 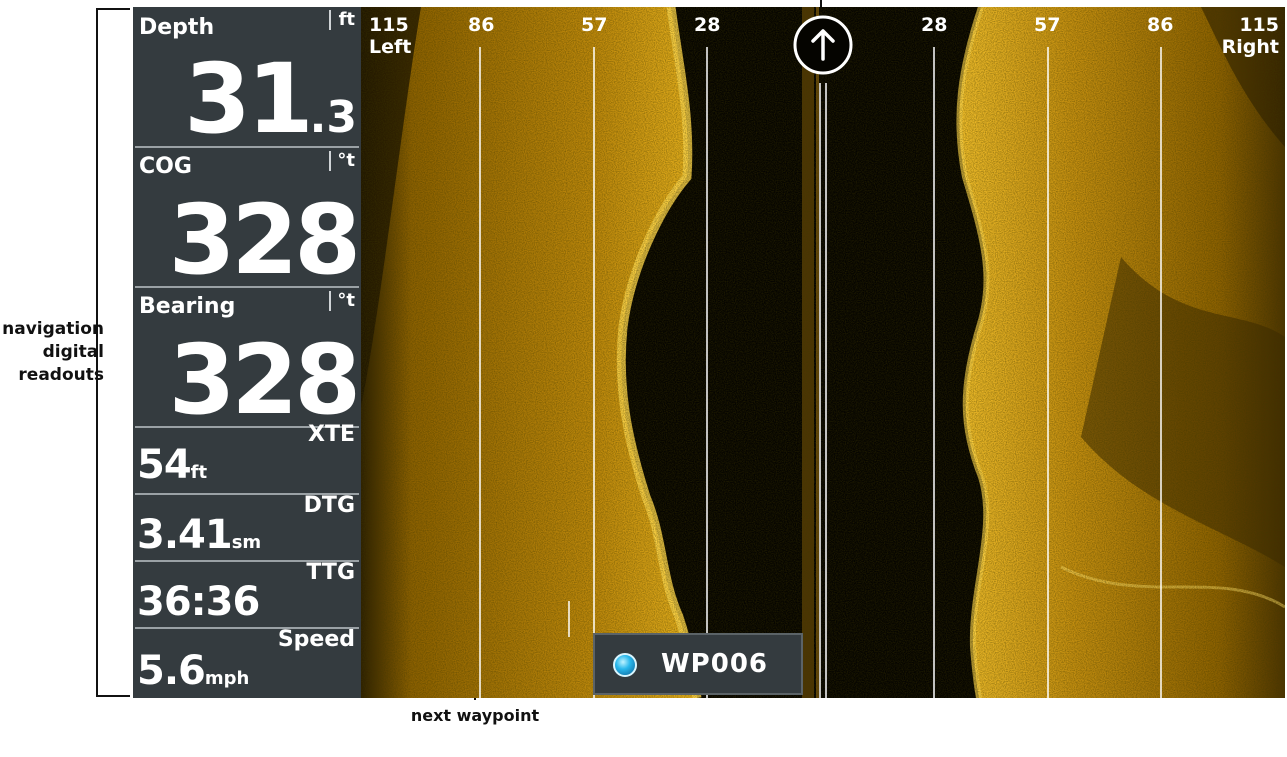 I want to click on range-right-115: 115, so click(x=1259, y=25).